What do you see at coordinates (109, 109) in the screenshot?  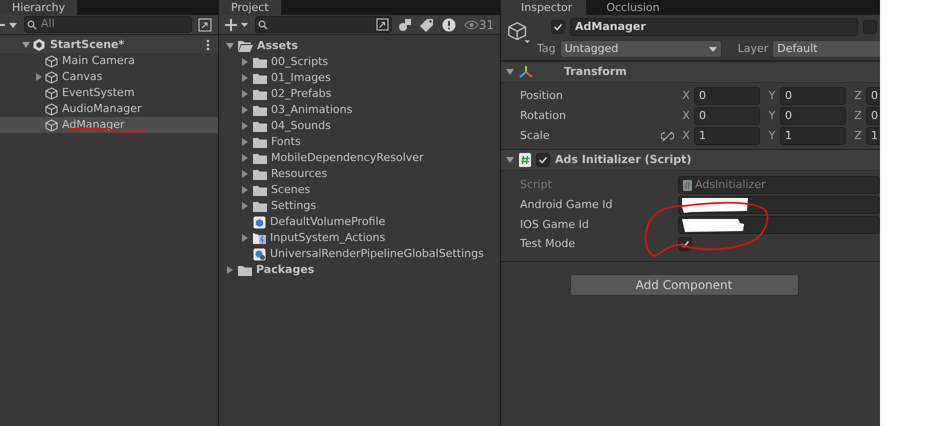 I see `hierarchy-item: AudioManager` at bounding box center [109, 109].